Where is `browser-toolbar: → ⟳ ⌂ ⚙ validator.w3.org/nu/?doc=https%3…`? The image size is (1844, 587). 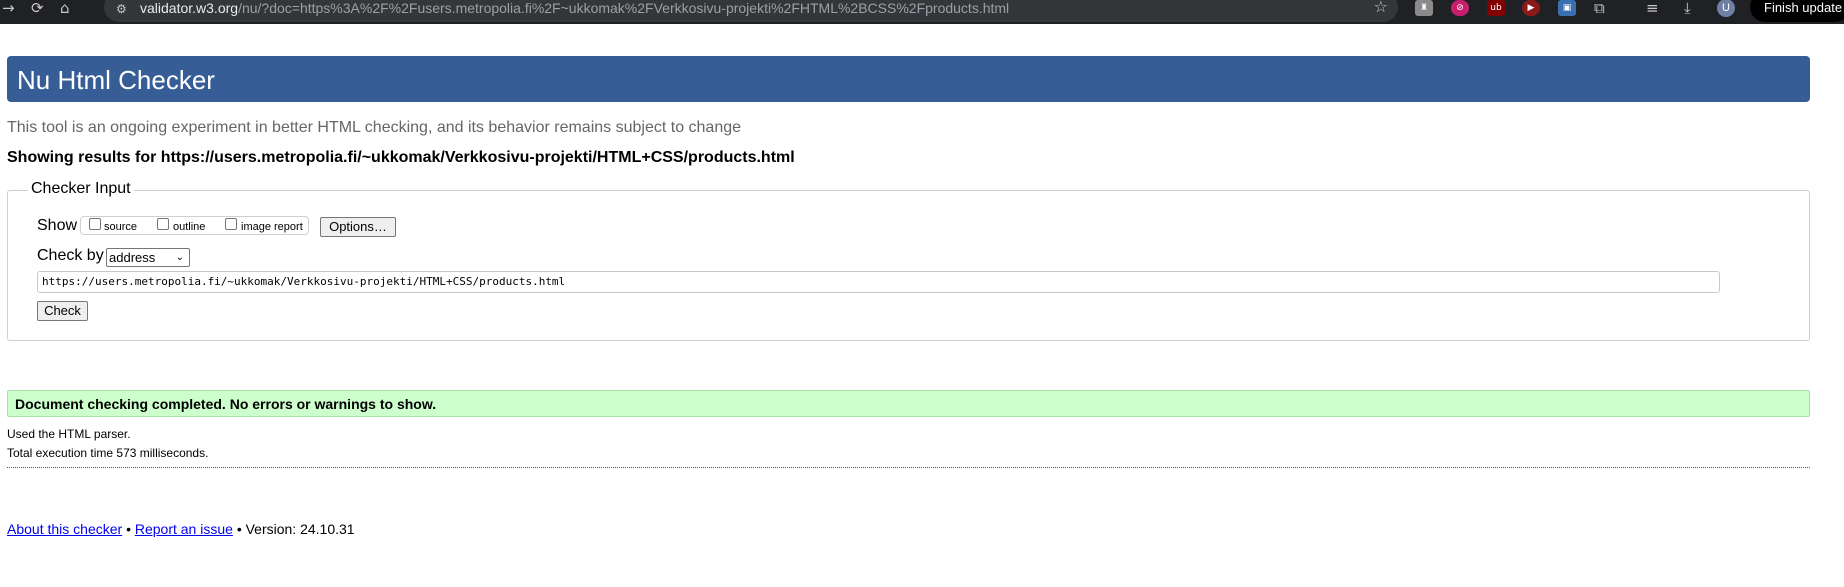 browser-toolbar: → ⟳ ⌂ ⚙ validator.w3.org/nu/?doc=https%3… is located at coordinates (922, 12).